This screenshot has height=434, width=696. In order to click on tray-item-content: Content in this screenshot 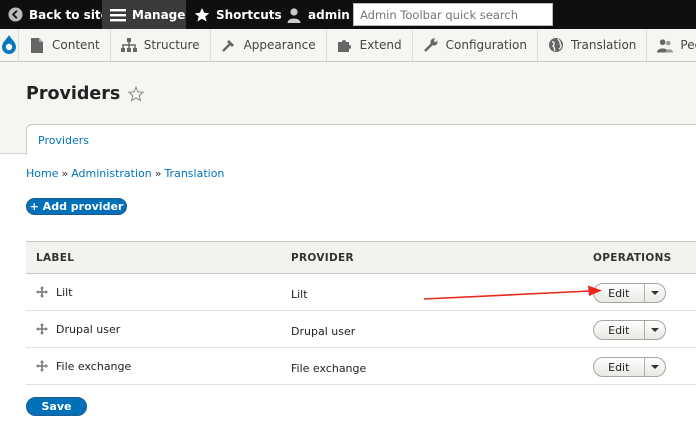, I will do `click(65, 45)`.